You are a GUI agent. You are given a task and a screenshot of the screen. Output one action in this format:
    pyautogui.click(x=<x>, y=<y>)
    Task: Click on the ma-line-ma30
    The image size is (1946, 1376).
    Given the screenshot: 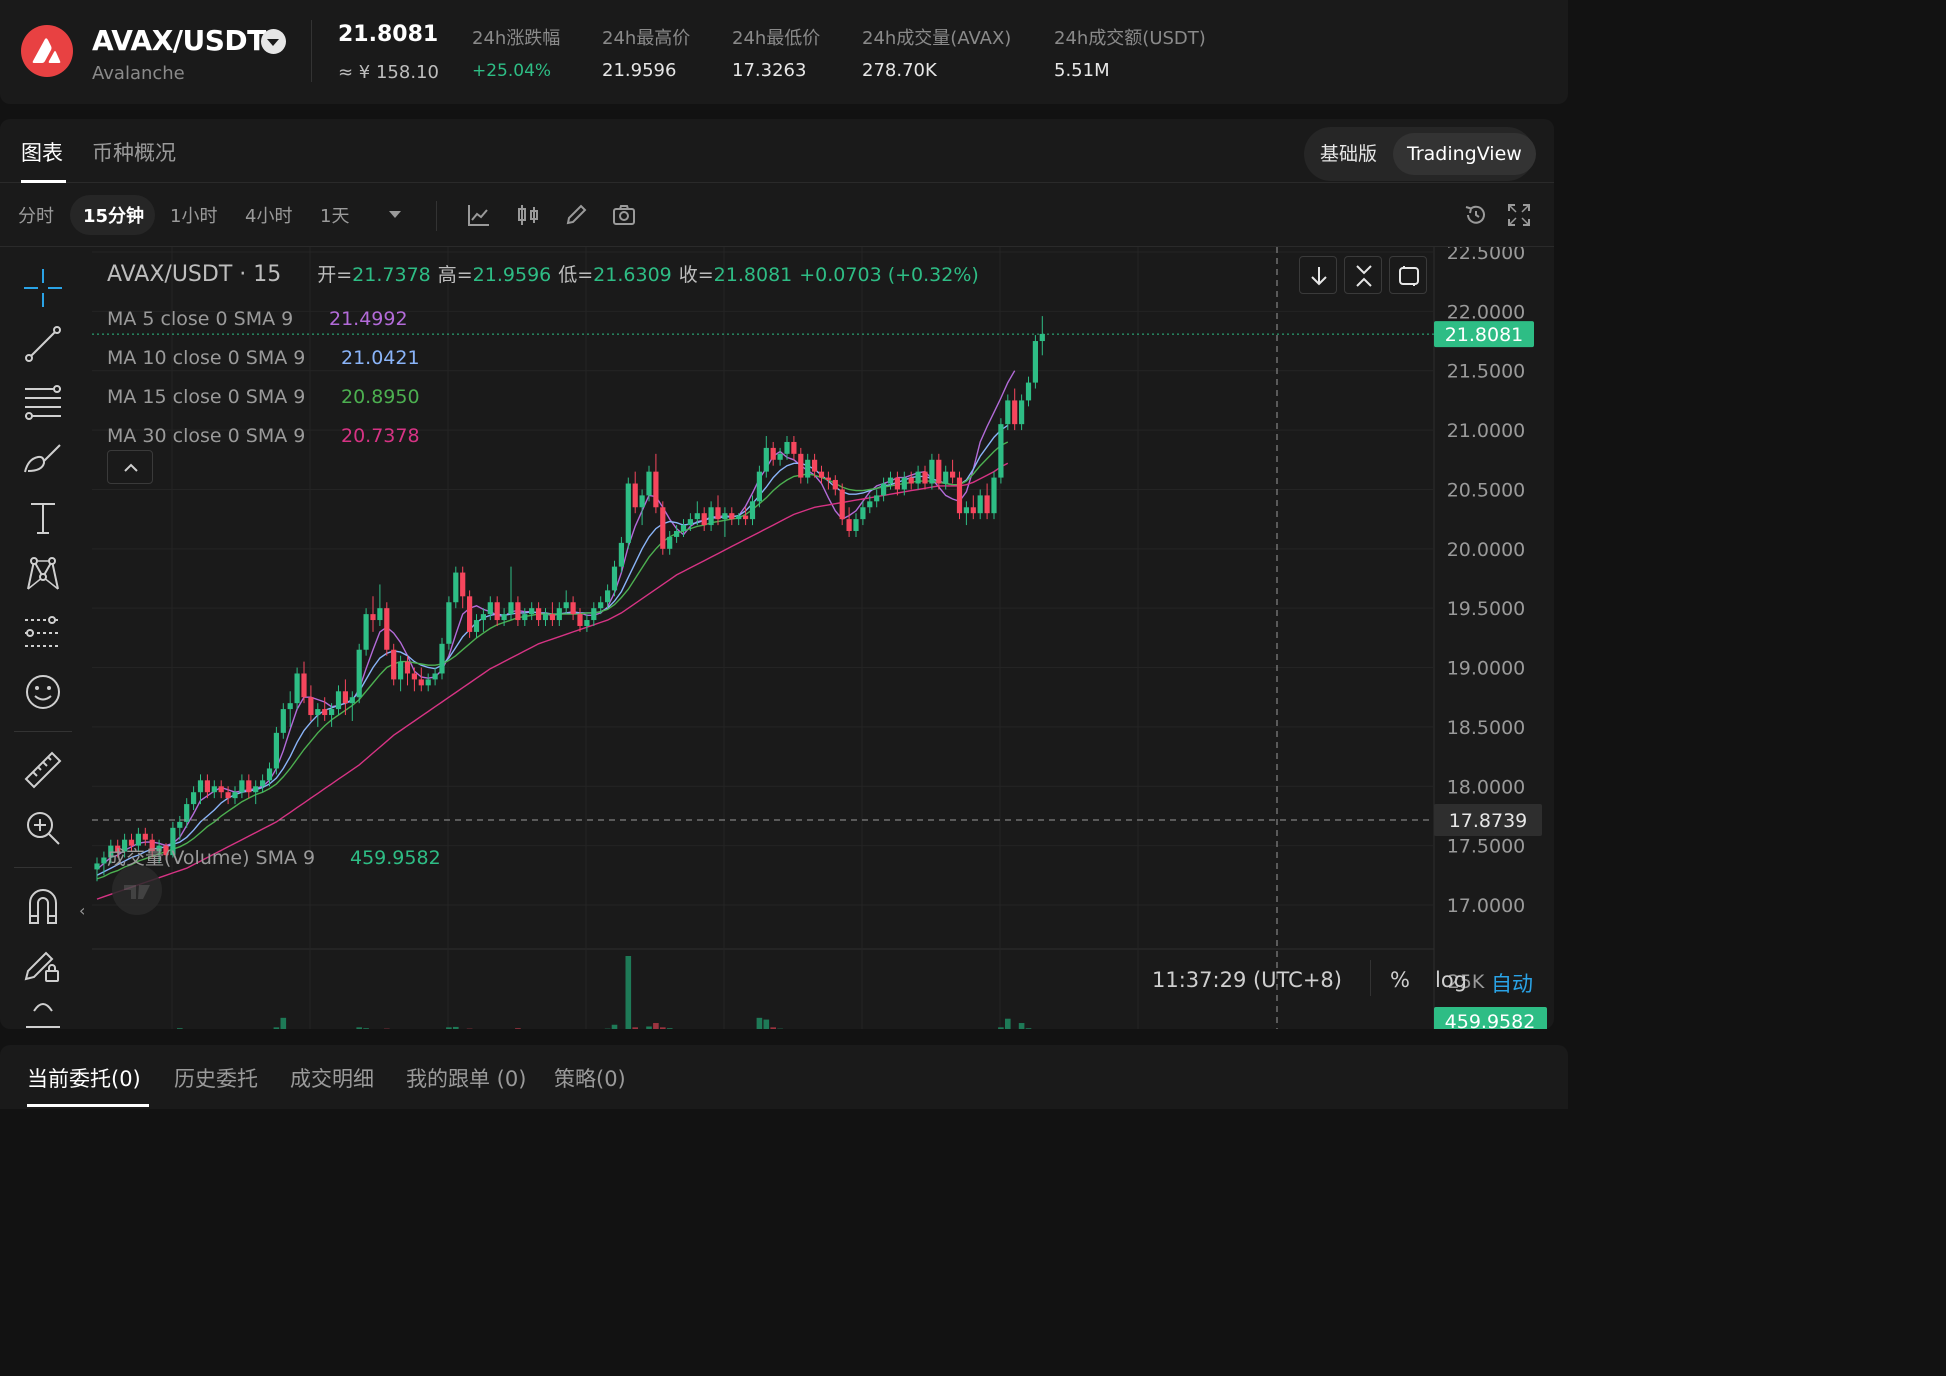 What is the action you would take?
    pyautogui.click(x=552, y=681)
    